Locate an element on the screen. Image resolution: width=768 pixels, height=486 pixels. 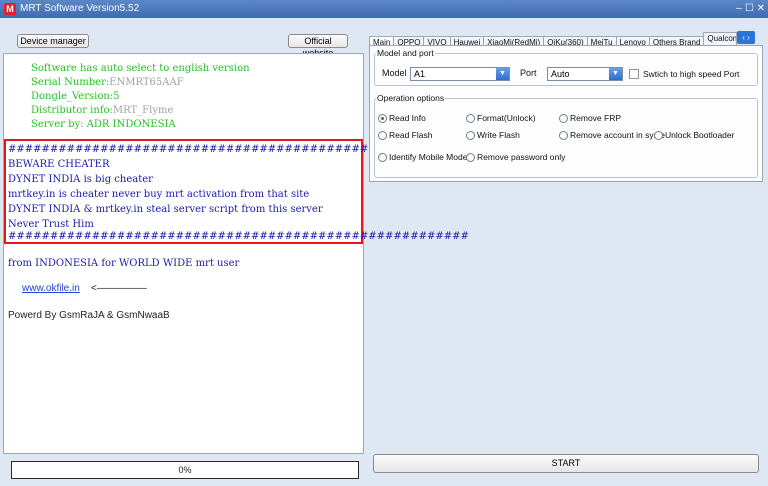
tab-scroll-arrows: ‹ › is located at coordinates (746, 37).